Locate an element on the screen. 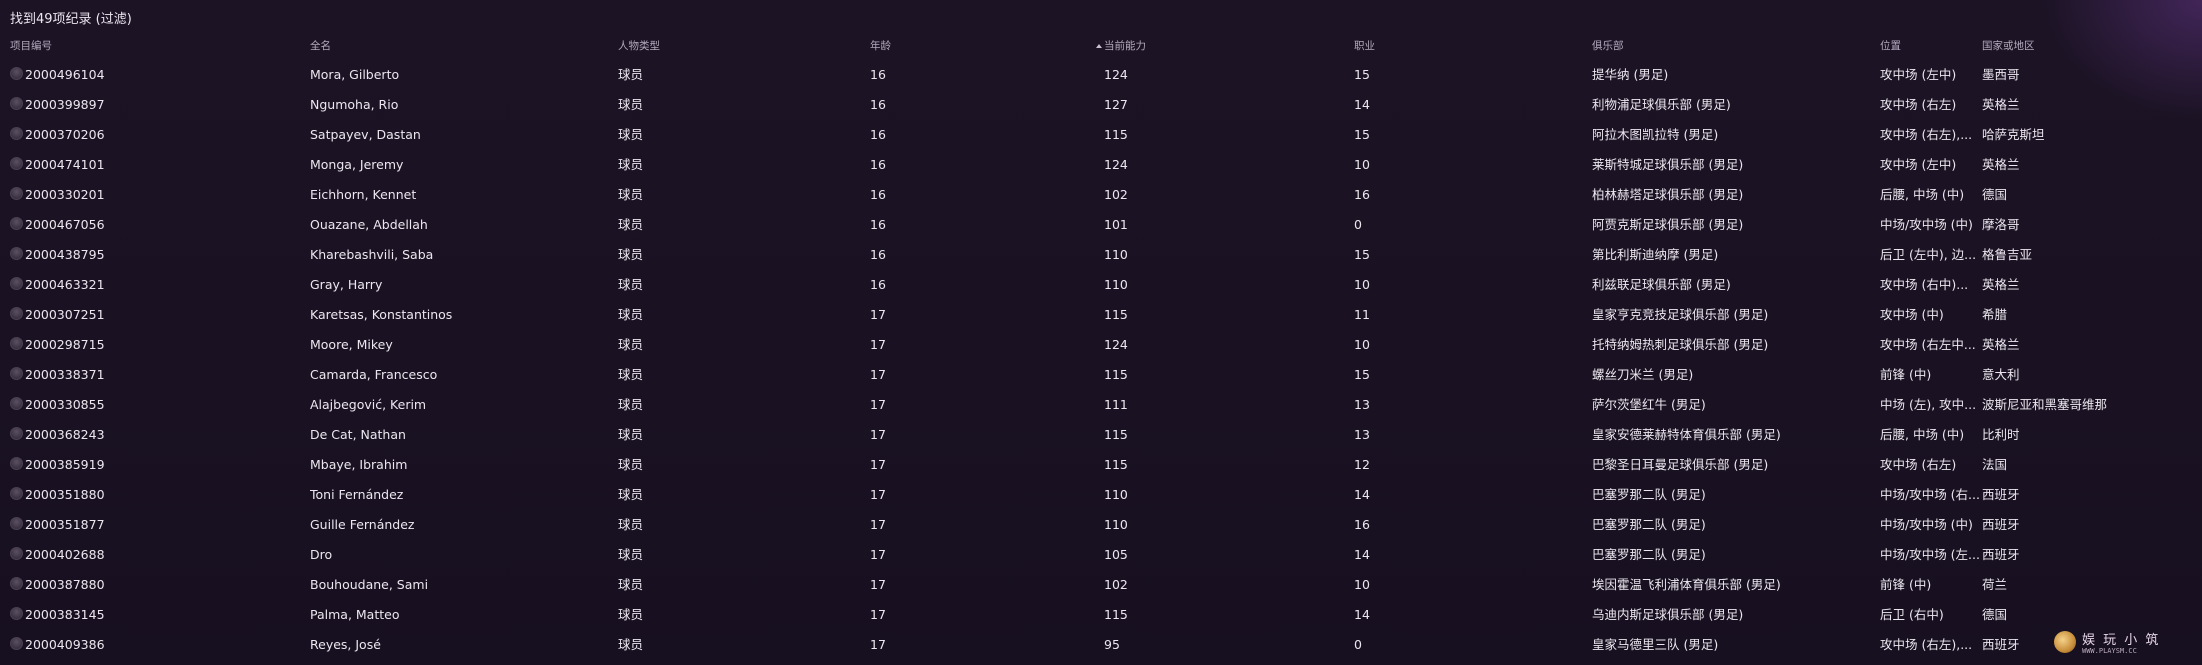  cell-id-text: 2000463321 is located at coordinates (65, 284).